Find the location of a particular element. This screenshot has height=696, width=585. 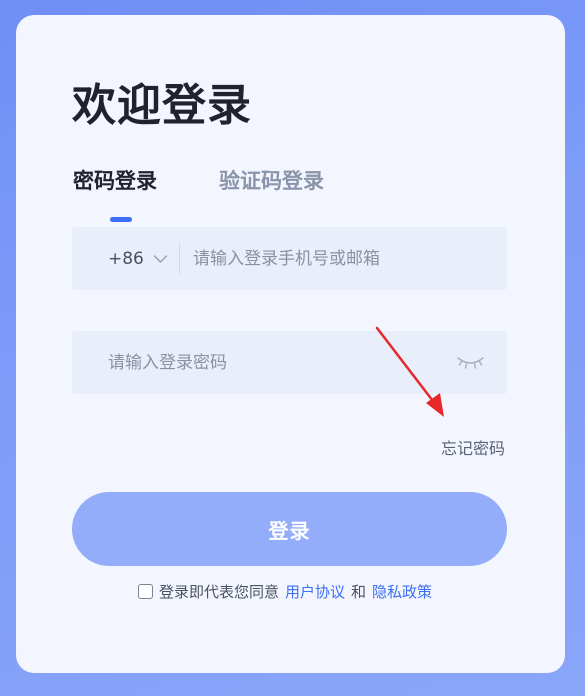

agreement-checkbox is located at coordinates (145, 591).